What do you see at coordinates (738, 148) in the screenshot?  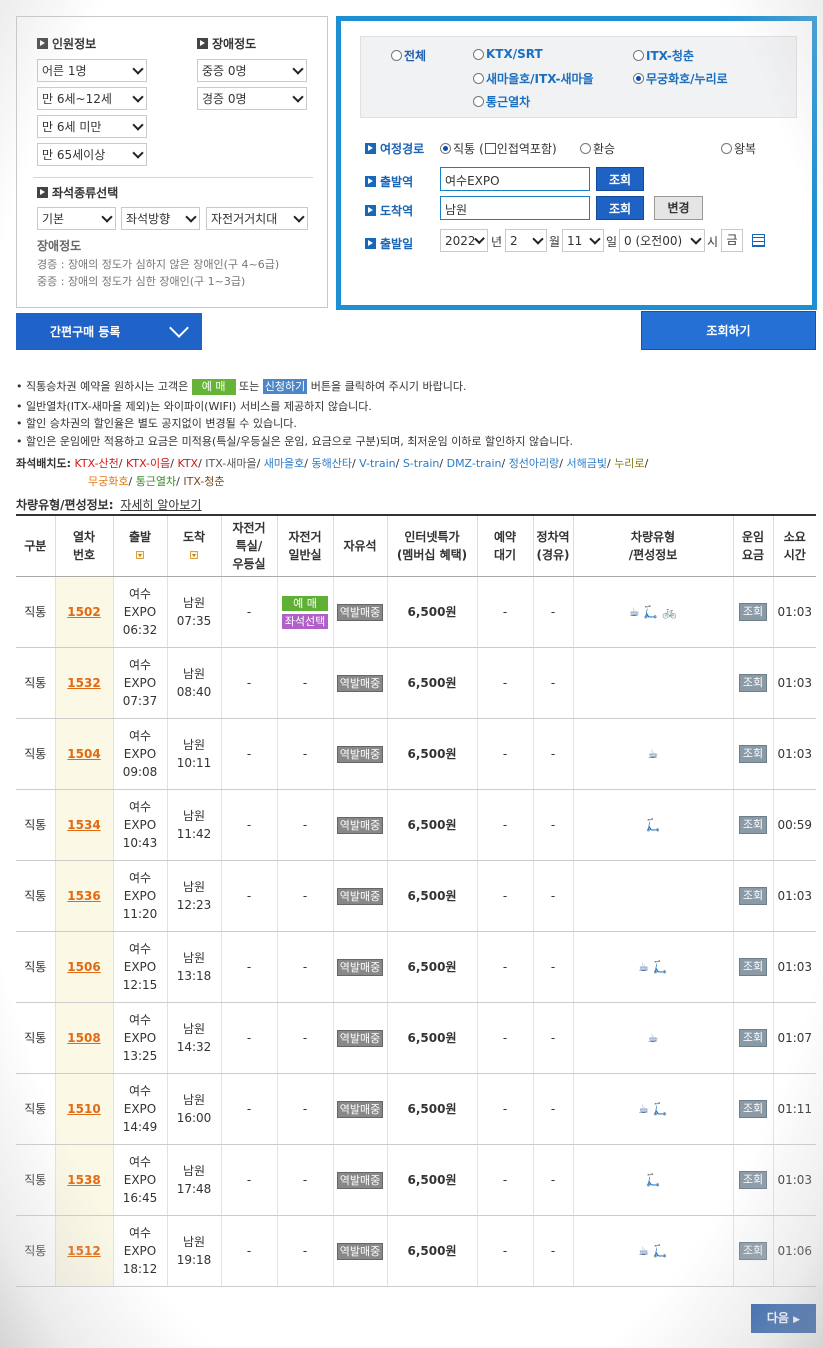 I see `route-round-option: 왕복` at bounding box center [738, 148].